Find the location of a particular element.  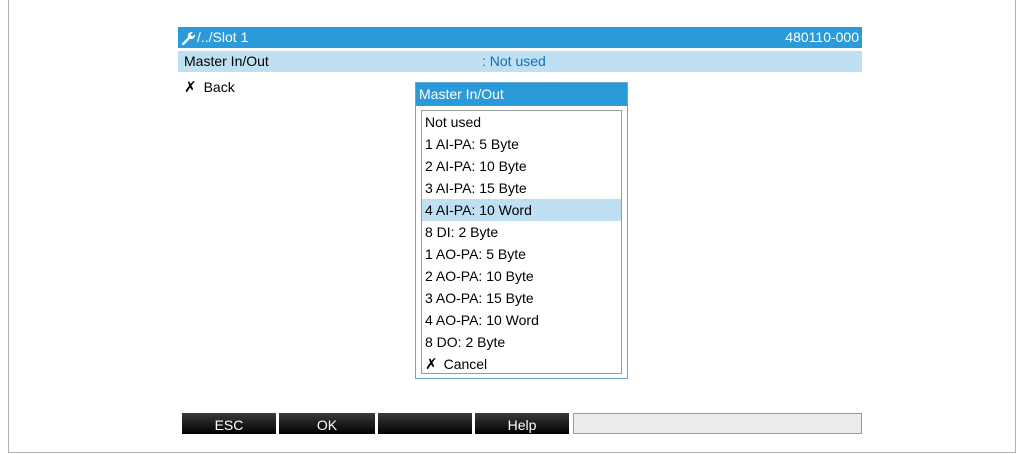

back-menu-item: ✗ Back is located at coordinates (209, 87).